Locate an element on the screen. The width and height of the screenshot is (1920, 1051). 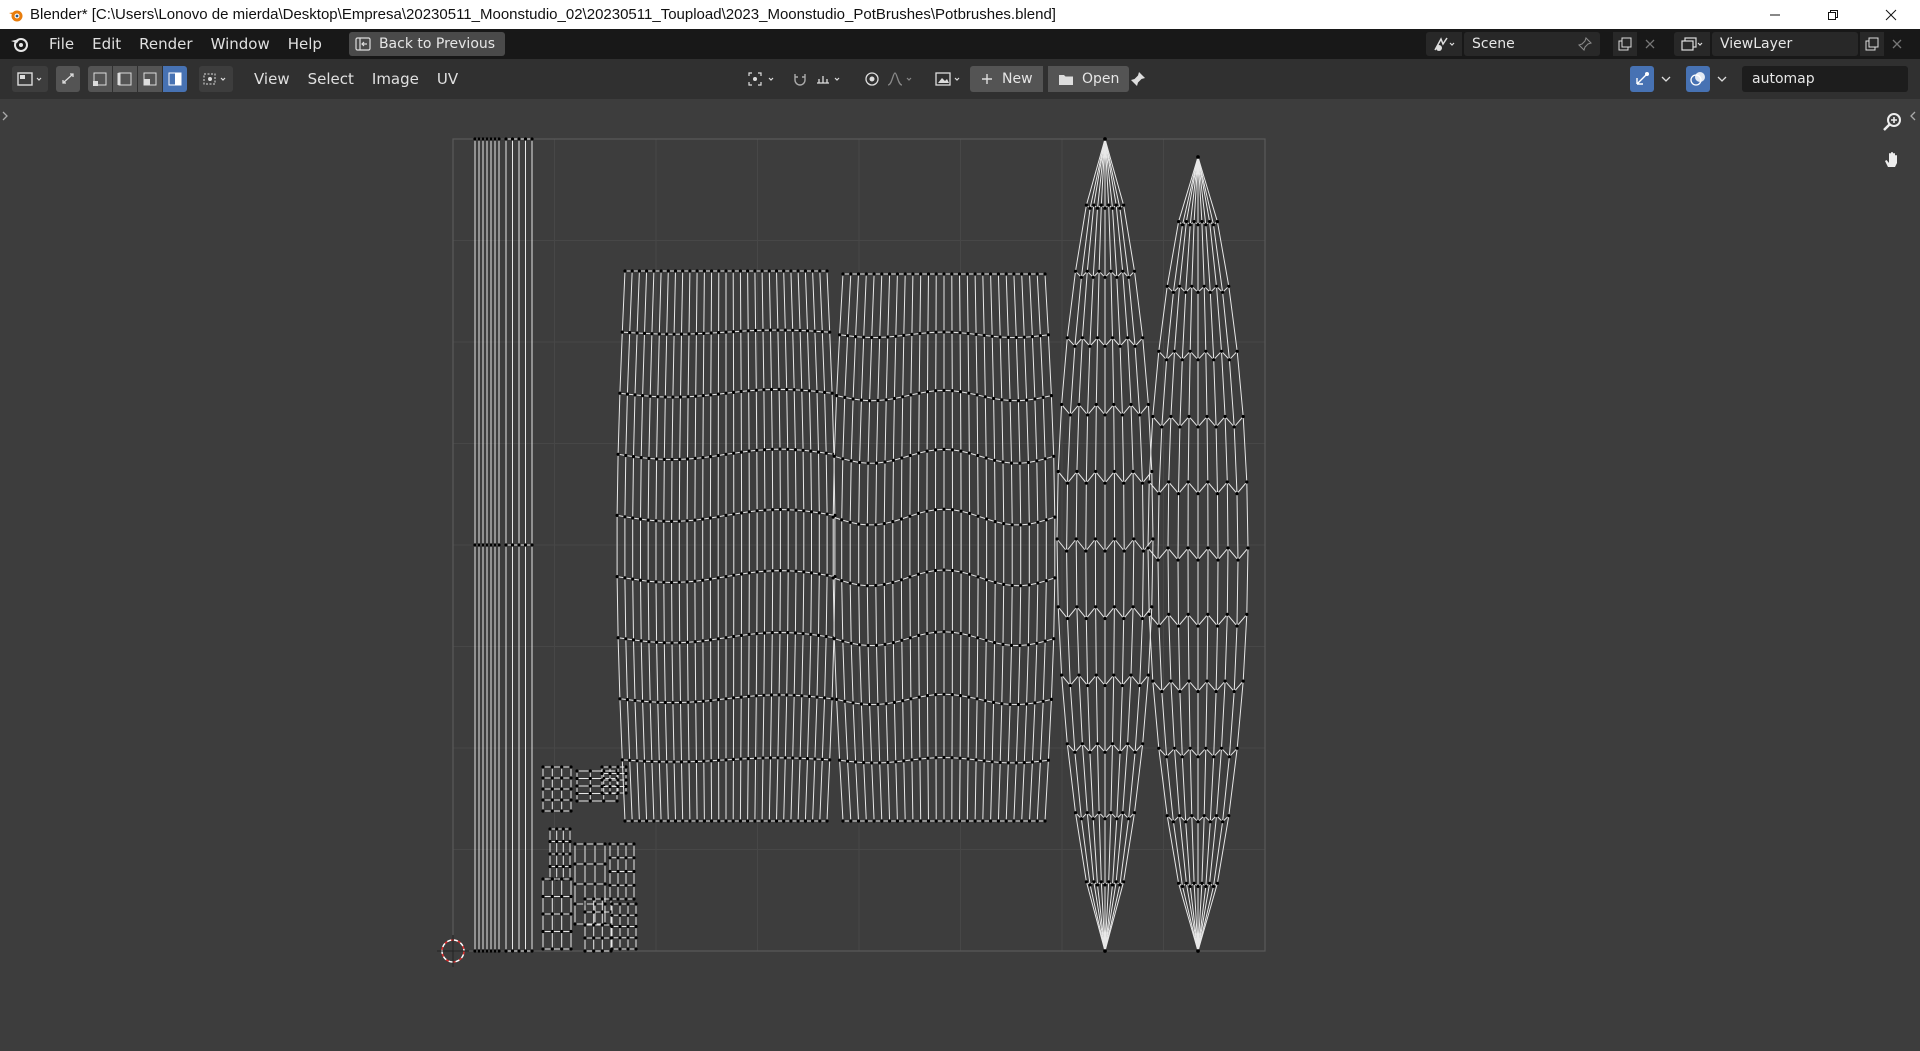
overlay-toggle-button is located at coordinates (1698, 79).